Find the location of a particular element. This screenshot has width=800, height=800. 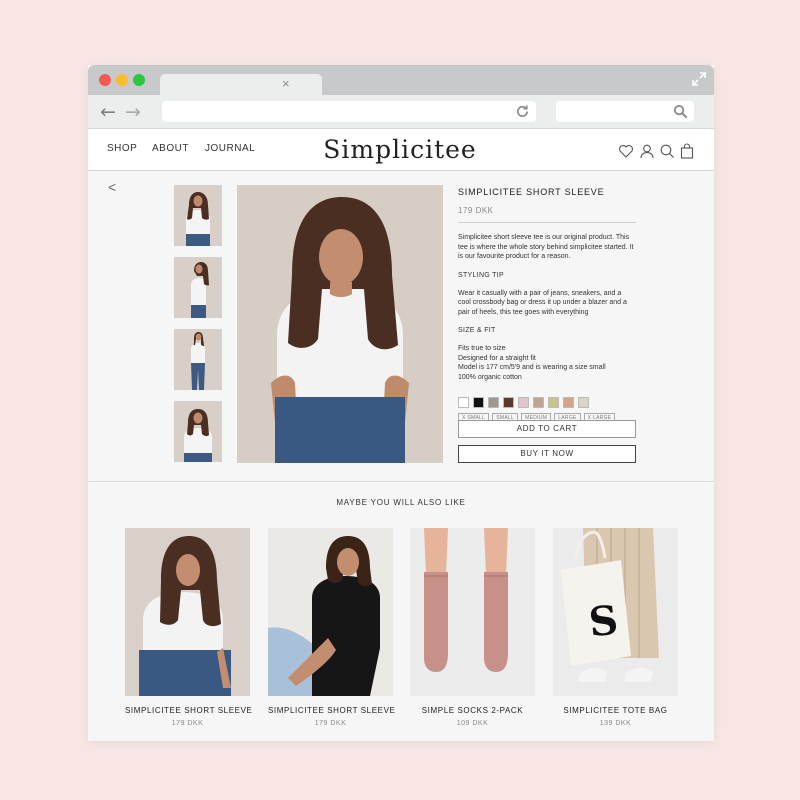

maximize-window-button is located at coordinates (139, 80).